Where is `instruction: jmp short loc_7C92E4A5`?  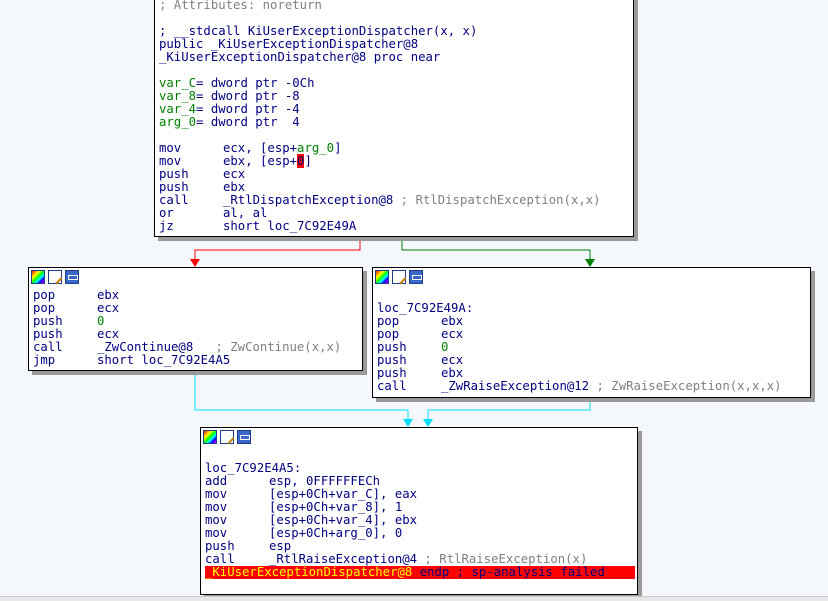 instruction: jmp short loc_7C92E4A5 is located at coordinates (131, 360).